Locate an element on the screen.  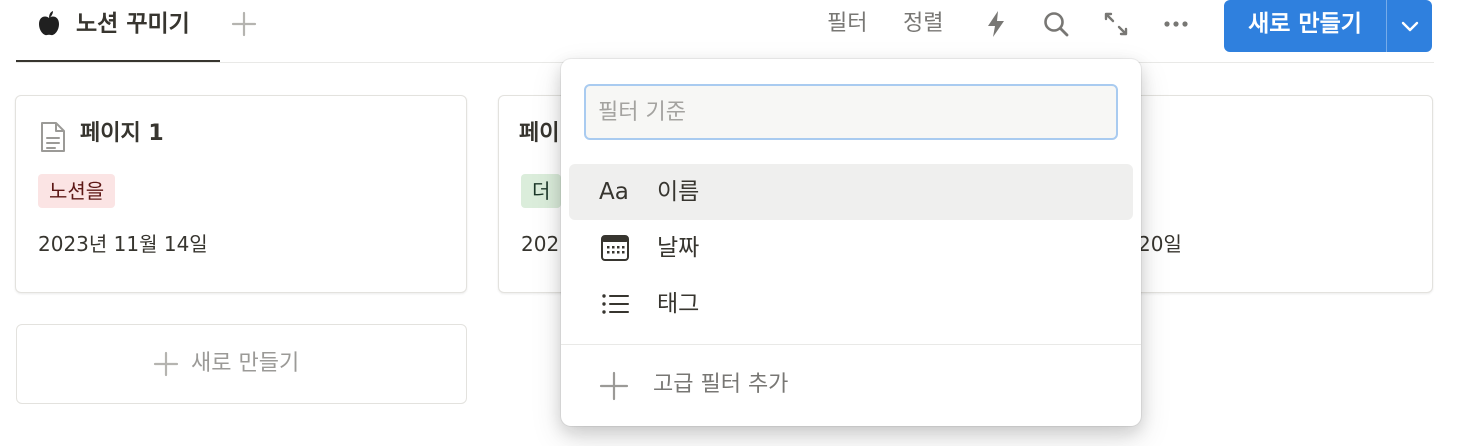
new-button-label: 새로 만들기 is located at coordinates (1305, 24).